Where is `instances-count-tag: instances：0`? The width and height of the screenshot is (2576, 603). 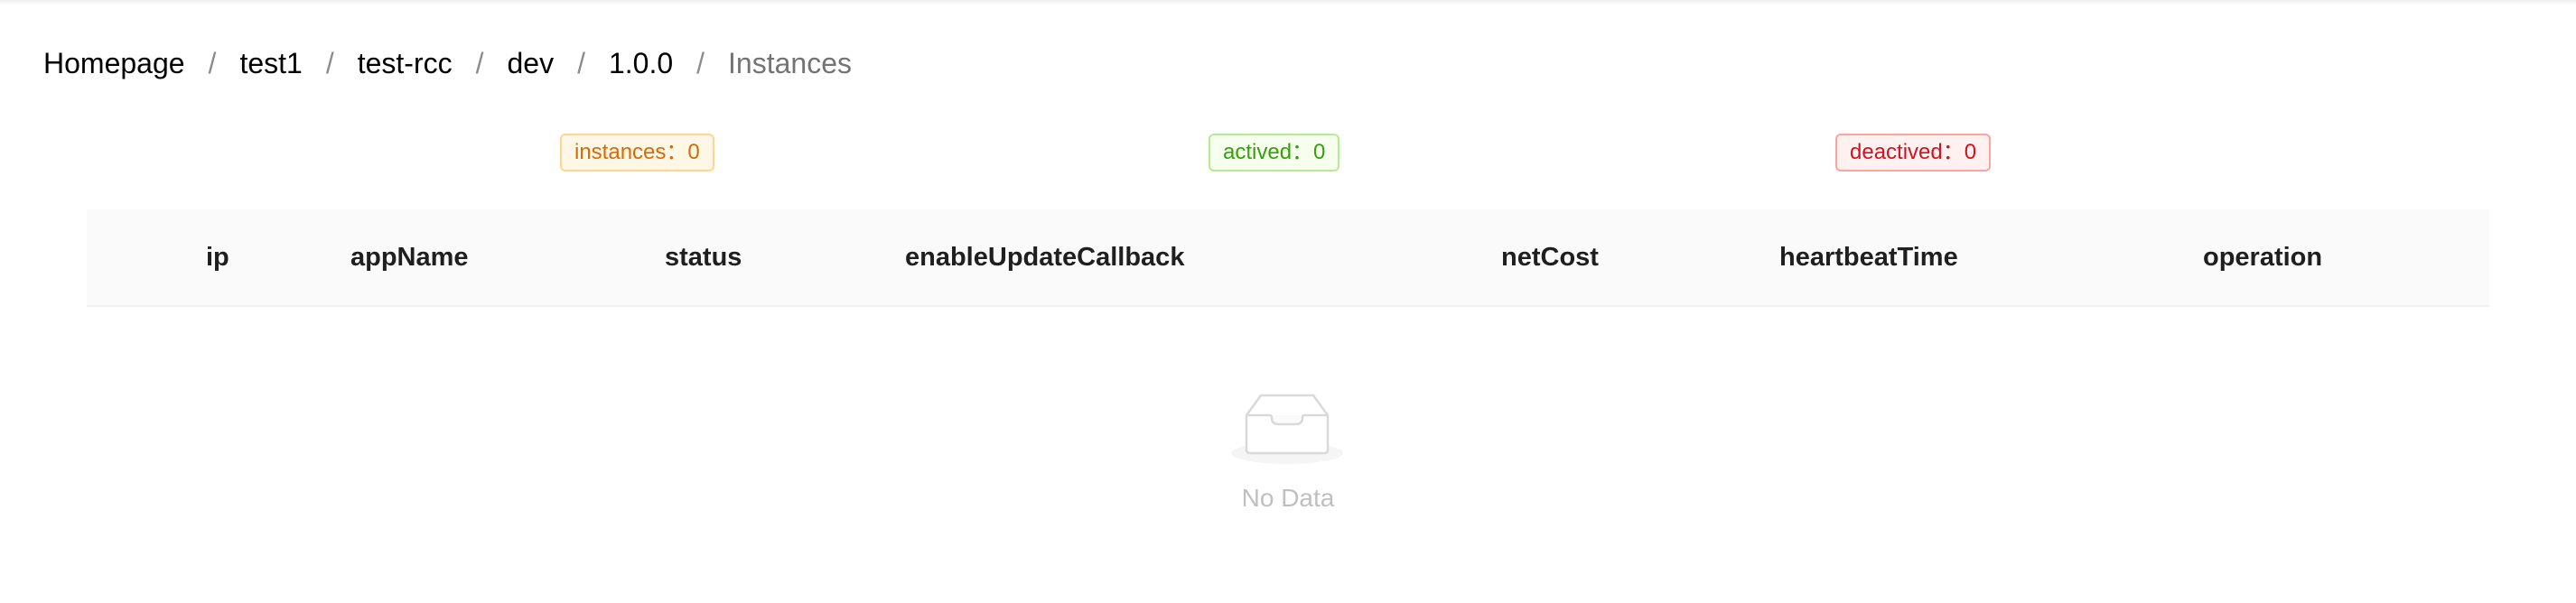 instances-count-tag: instances：0 is located at coordinates (637, 153).